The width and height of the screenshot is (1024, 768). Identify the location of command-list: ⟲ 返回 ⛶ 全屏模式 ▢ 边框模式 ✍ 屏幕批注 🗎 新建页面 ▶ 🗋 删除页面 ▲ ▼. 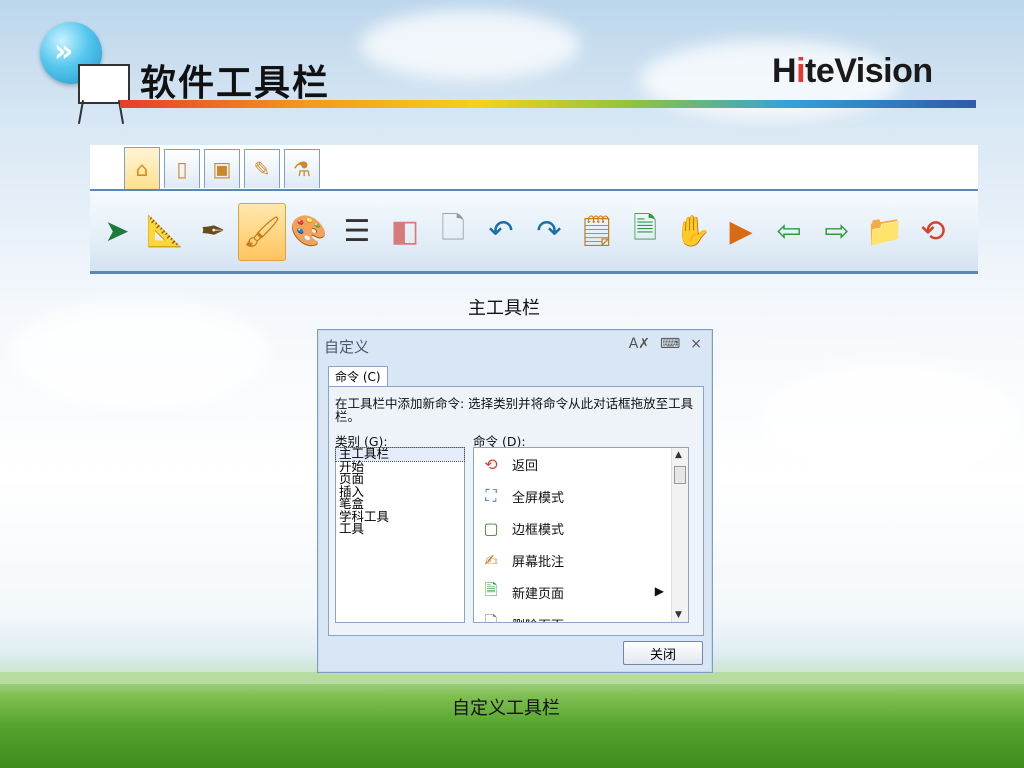
(581, 535).